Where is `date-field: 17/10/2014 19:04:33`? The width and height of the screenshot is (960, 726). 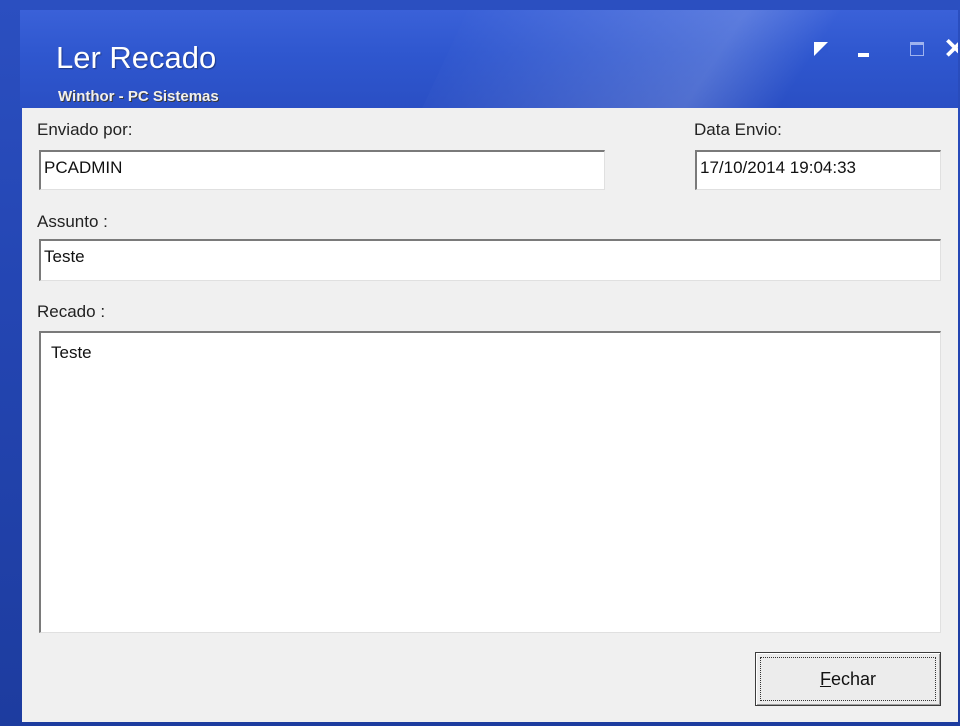
date-field: 17/10/2014 19:04:33 is located at coordinates (818, 170).